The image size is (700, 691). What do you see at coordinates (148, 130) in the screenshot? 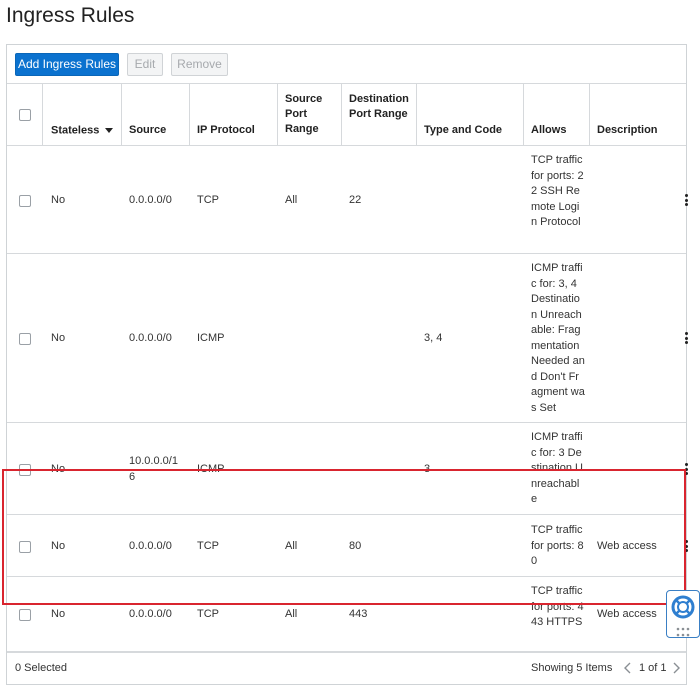
I see `column-header-source: Source` at bounding box center [148, 130].